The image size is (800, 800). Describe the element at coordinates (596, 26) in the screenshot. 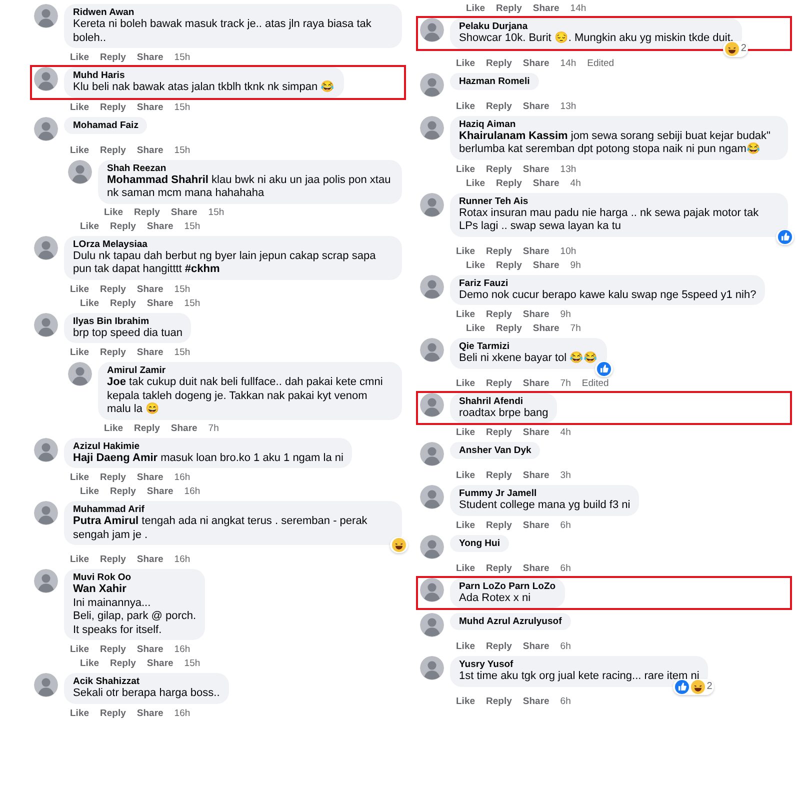

I see `commenter-name: Pelaku Durjana` at that location.